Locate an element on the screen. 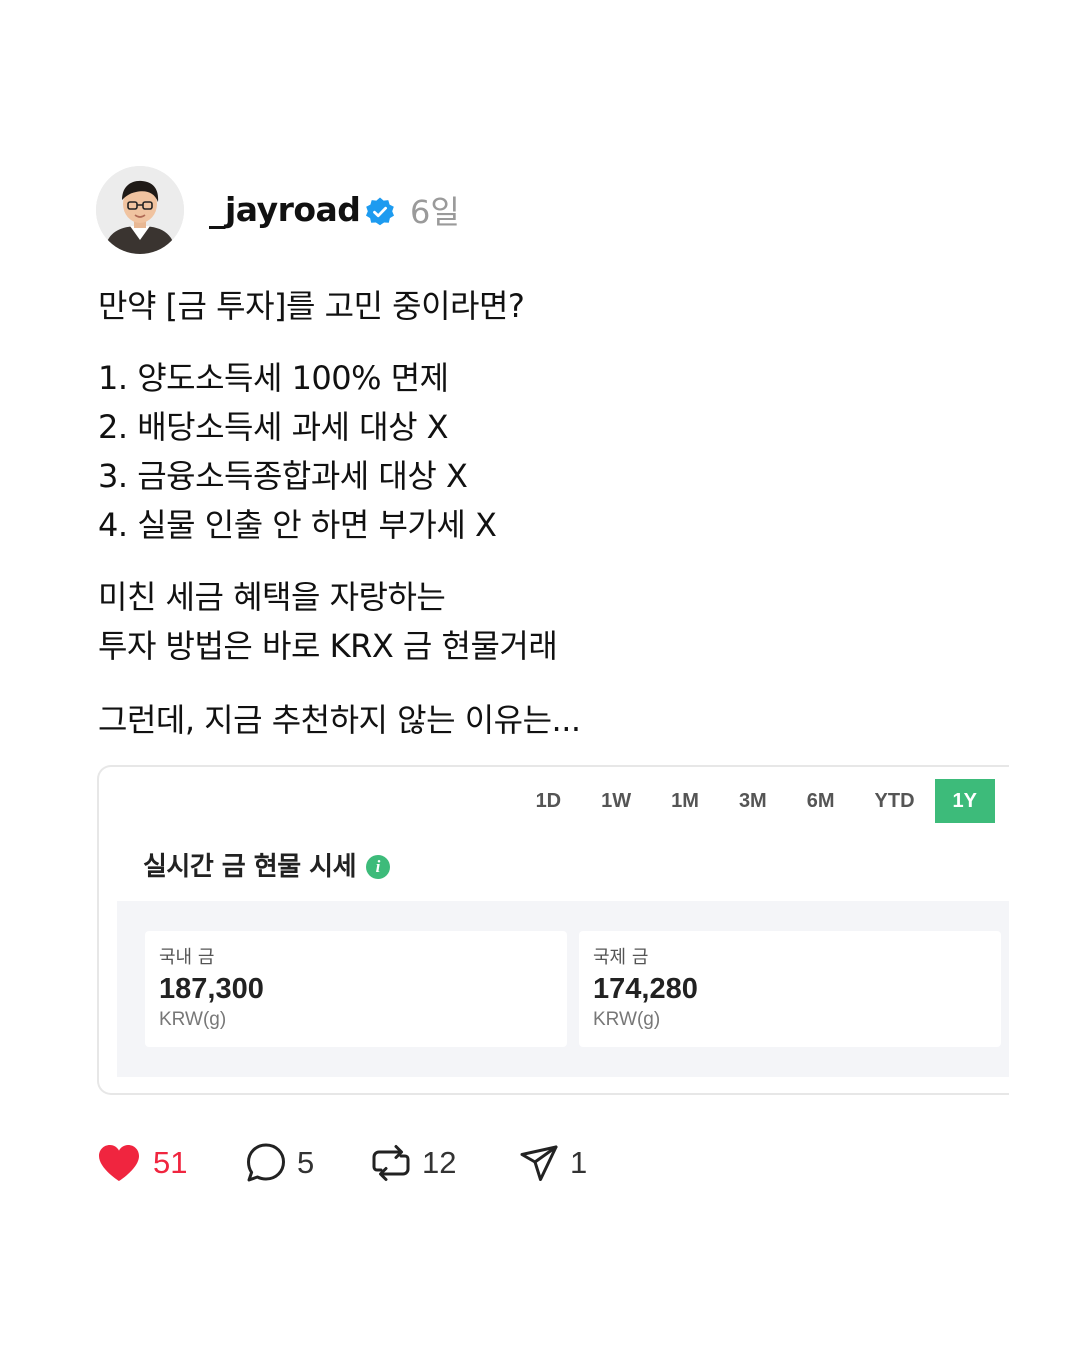 This screenshot has height=1350, width=1080. info-icon: i is located at coordinates (378, 867).